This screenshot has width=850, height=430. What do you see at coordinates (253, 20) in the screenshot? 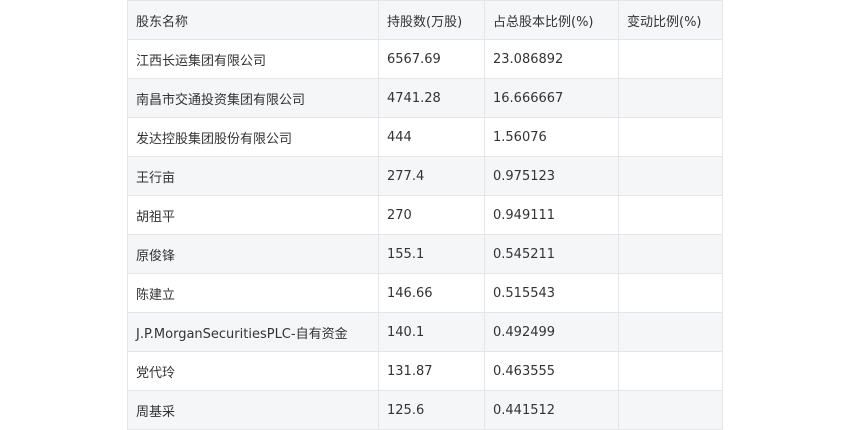
I see `header-shareholder-name: 股东名称` at bounding box center [253, 20].